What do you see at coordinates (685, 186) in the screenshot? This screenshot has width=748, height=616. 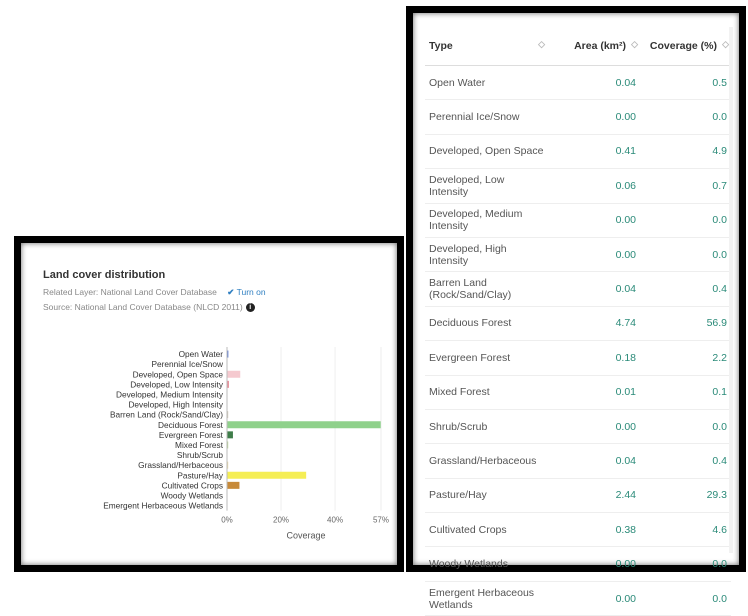 I see `cell-coverage: 0.7` at bounding box center [685, 186].